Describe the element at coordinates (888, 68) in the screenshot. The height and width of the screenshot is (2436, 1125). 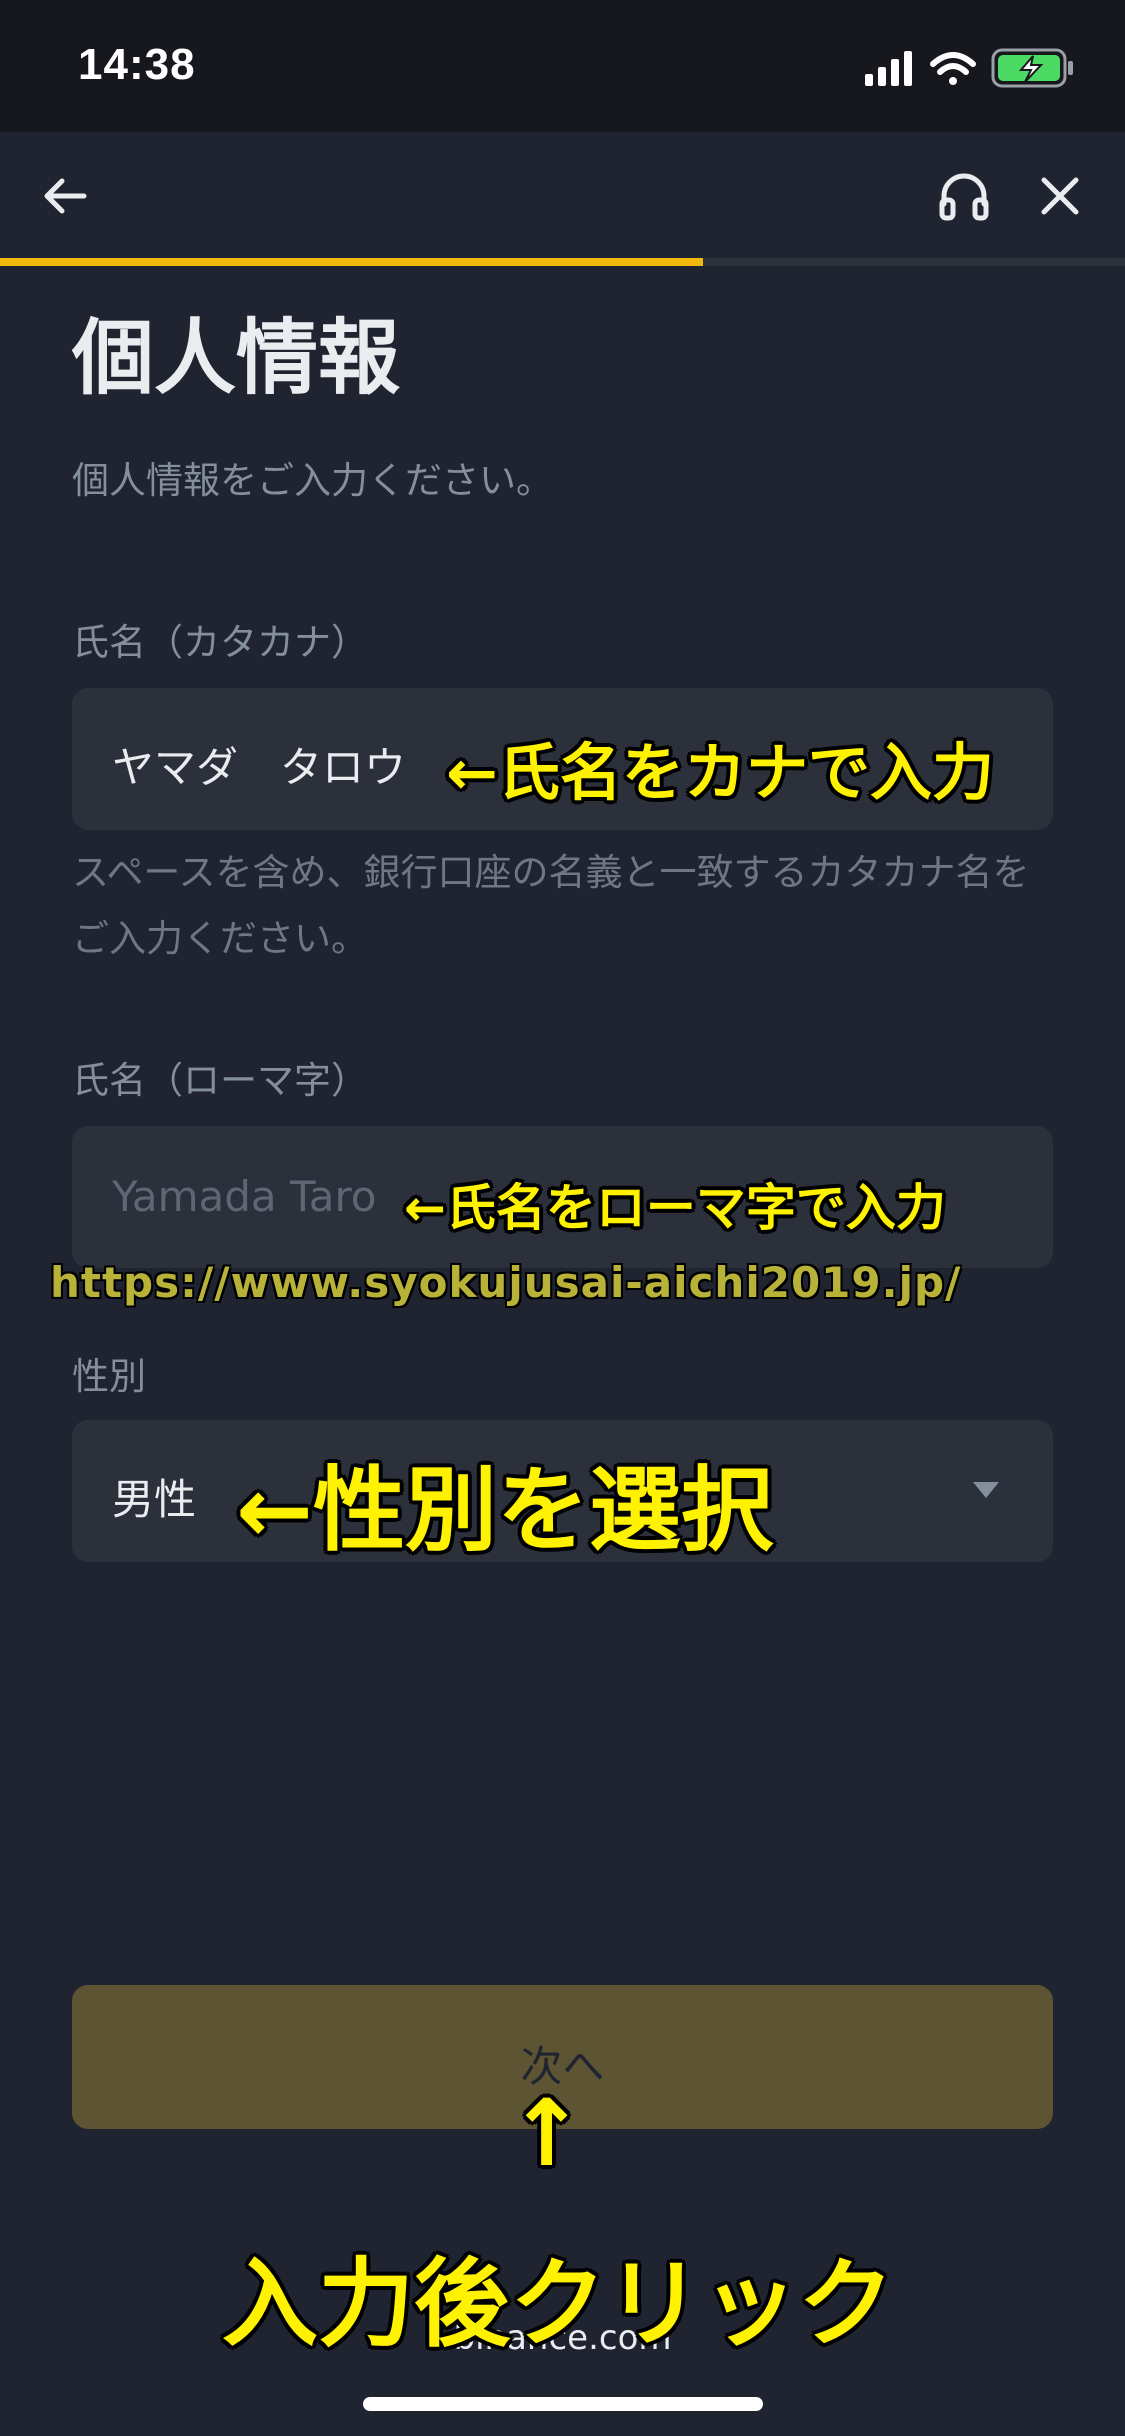
I see `signal-icon` at that location.